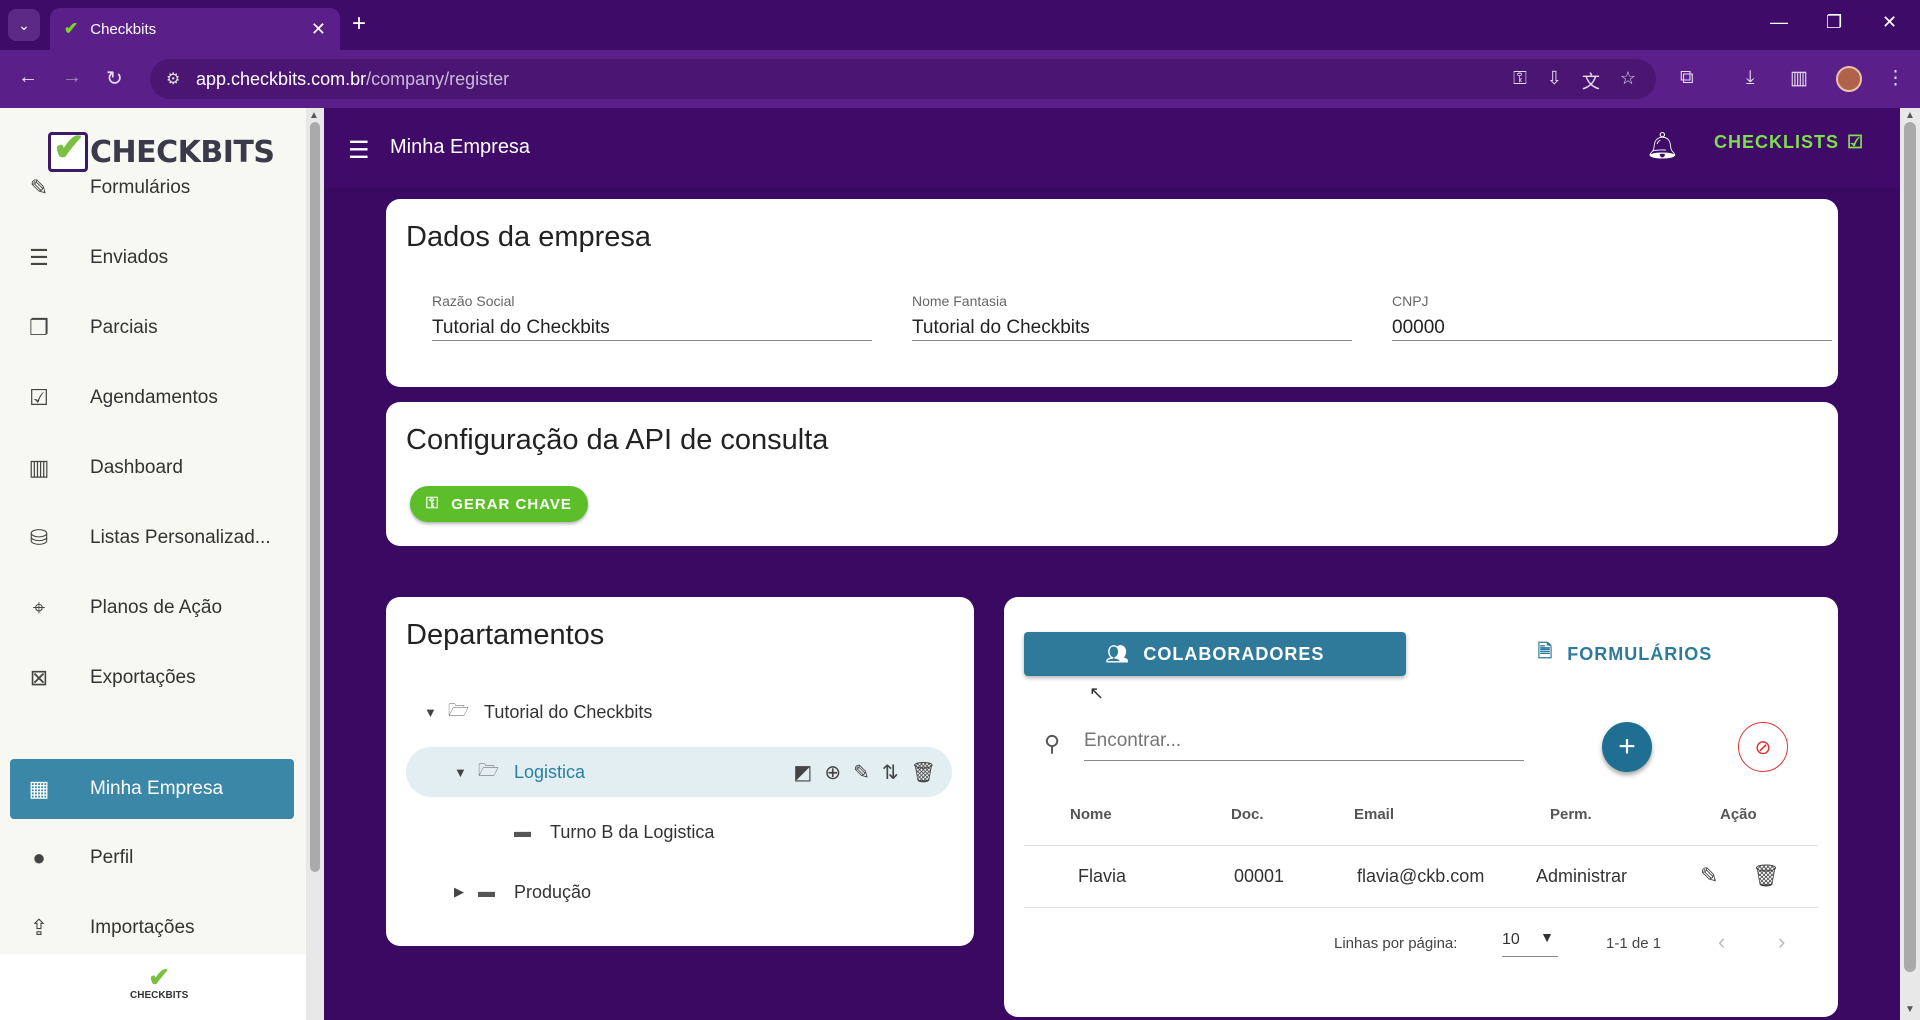 The image size is (1920, 1020). What do you see at coordinates (1834, 22) in the screenshot?
I see `restore-icon: ❐` at bounding box center [1834, 22].